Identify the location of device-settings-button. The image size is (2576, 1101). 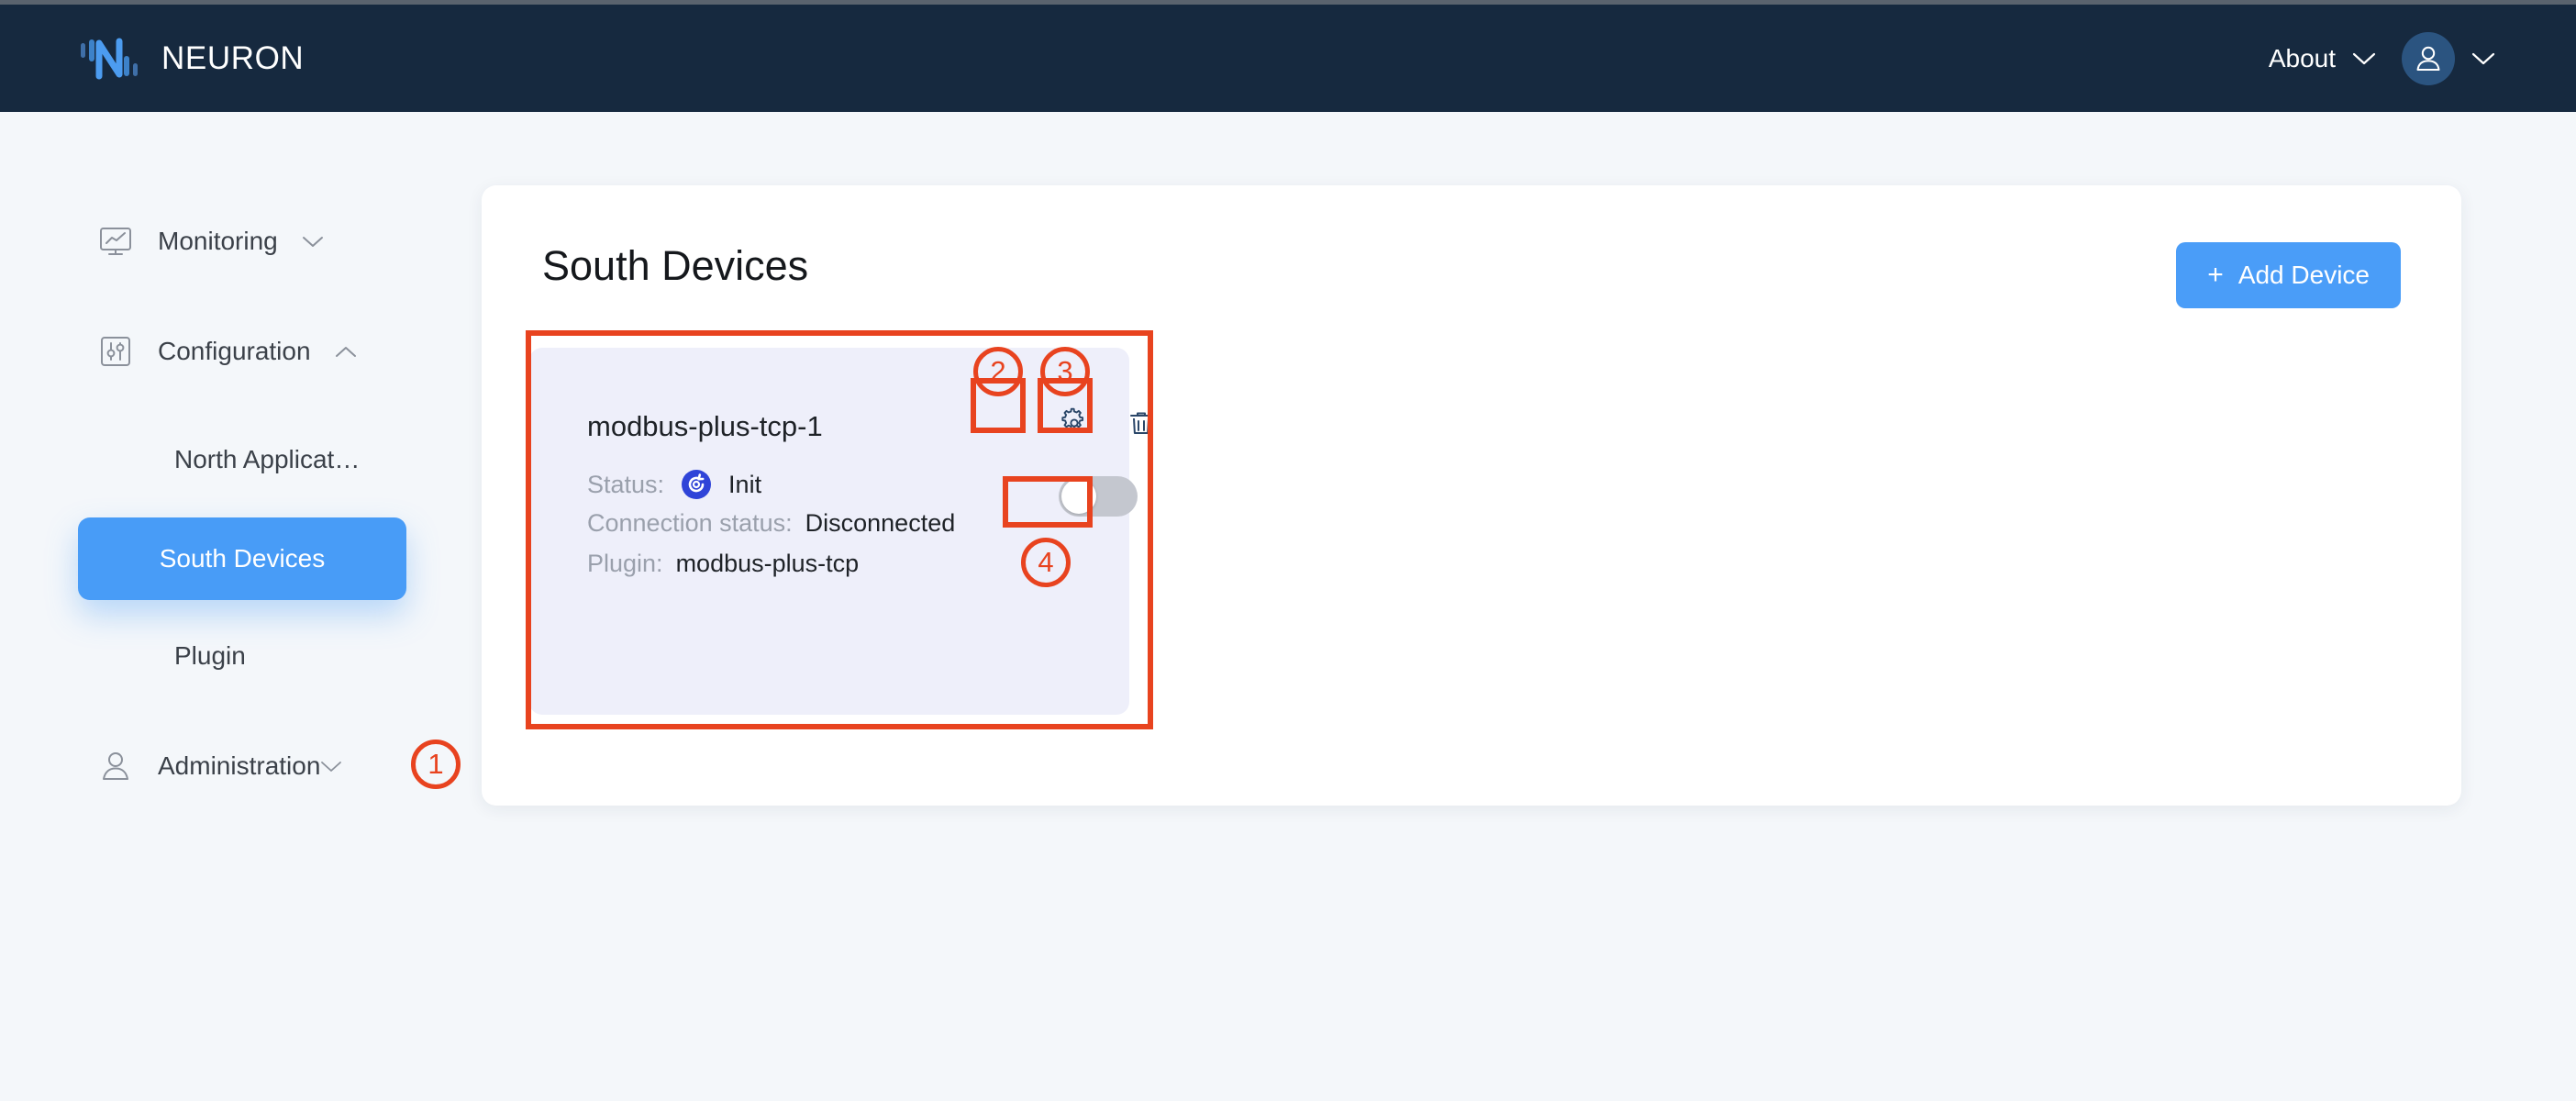
(1074, 423).